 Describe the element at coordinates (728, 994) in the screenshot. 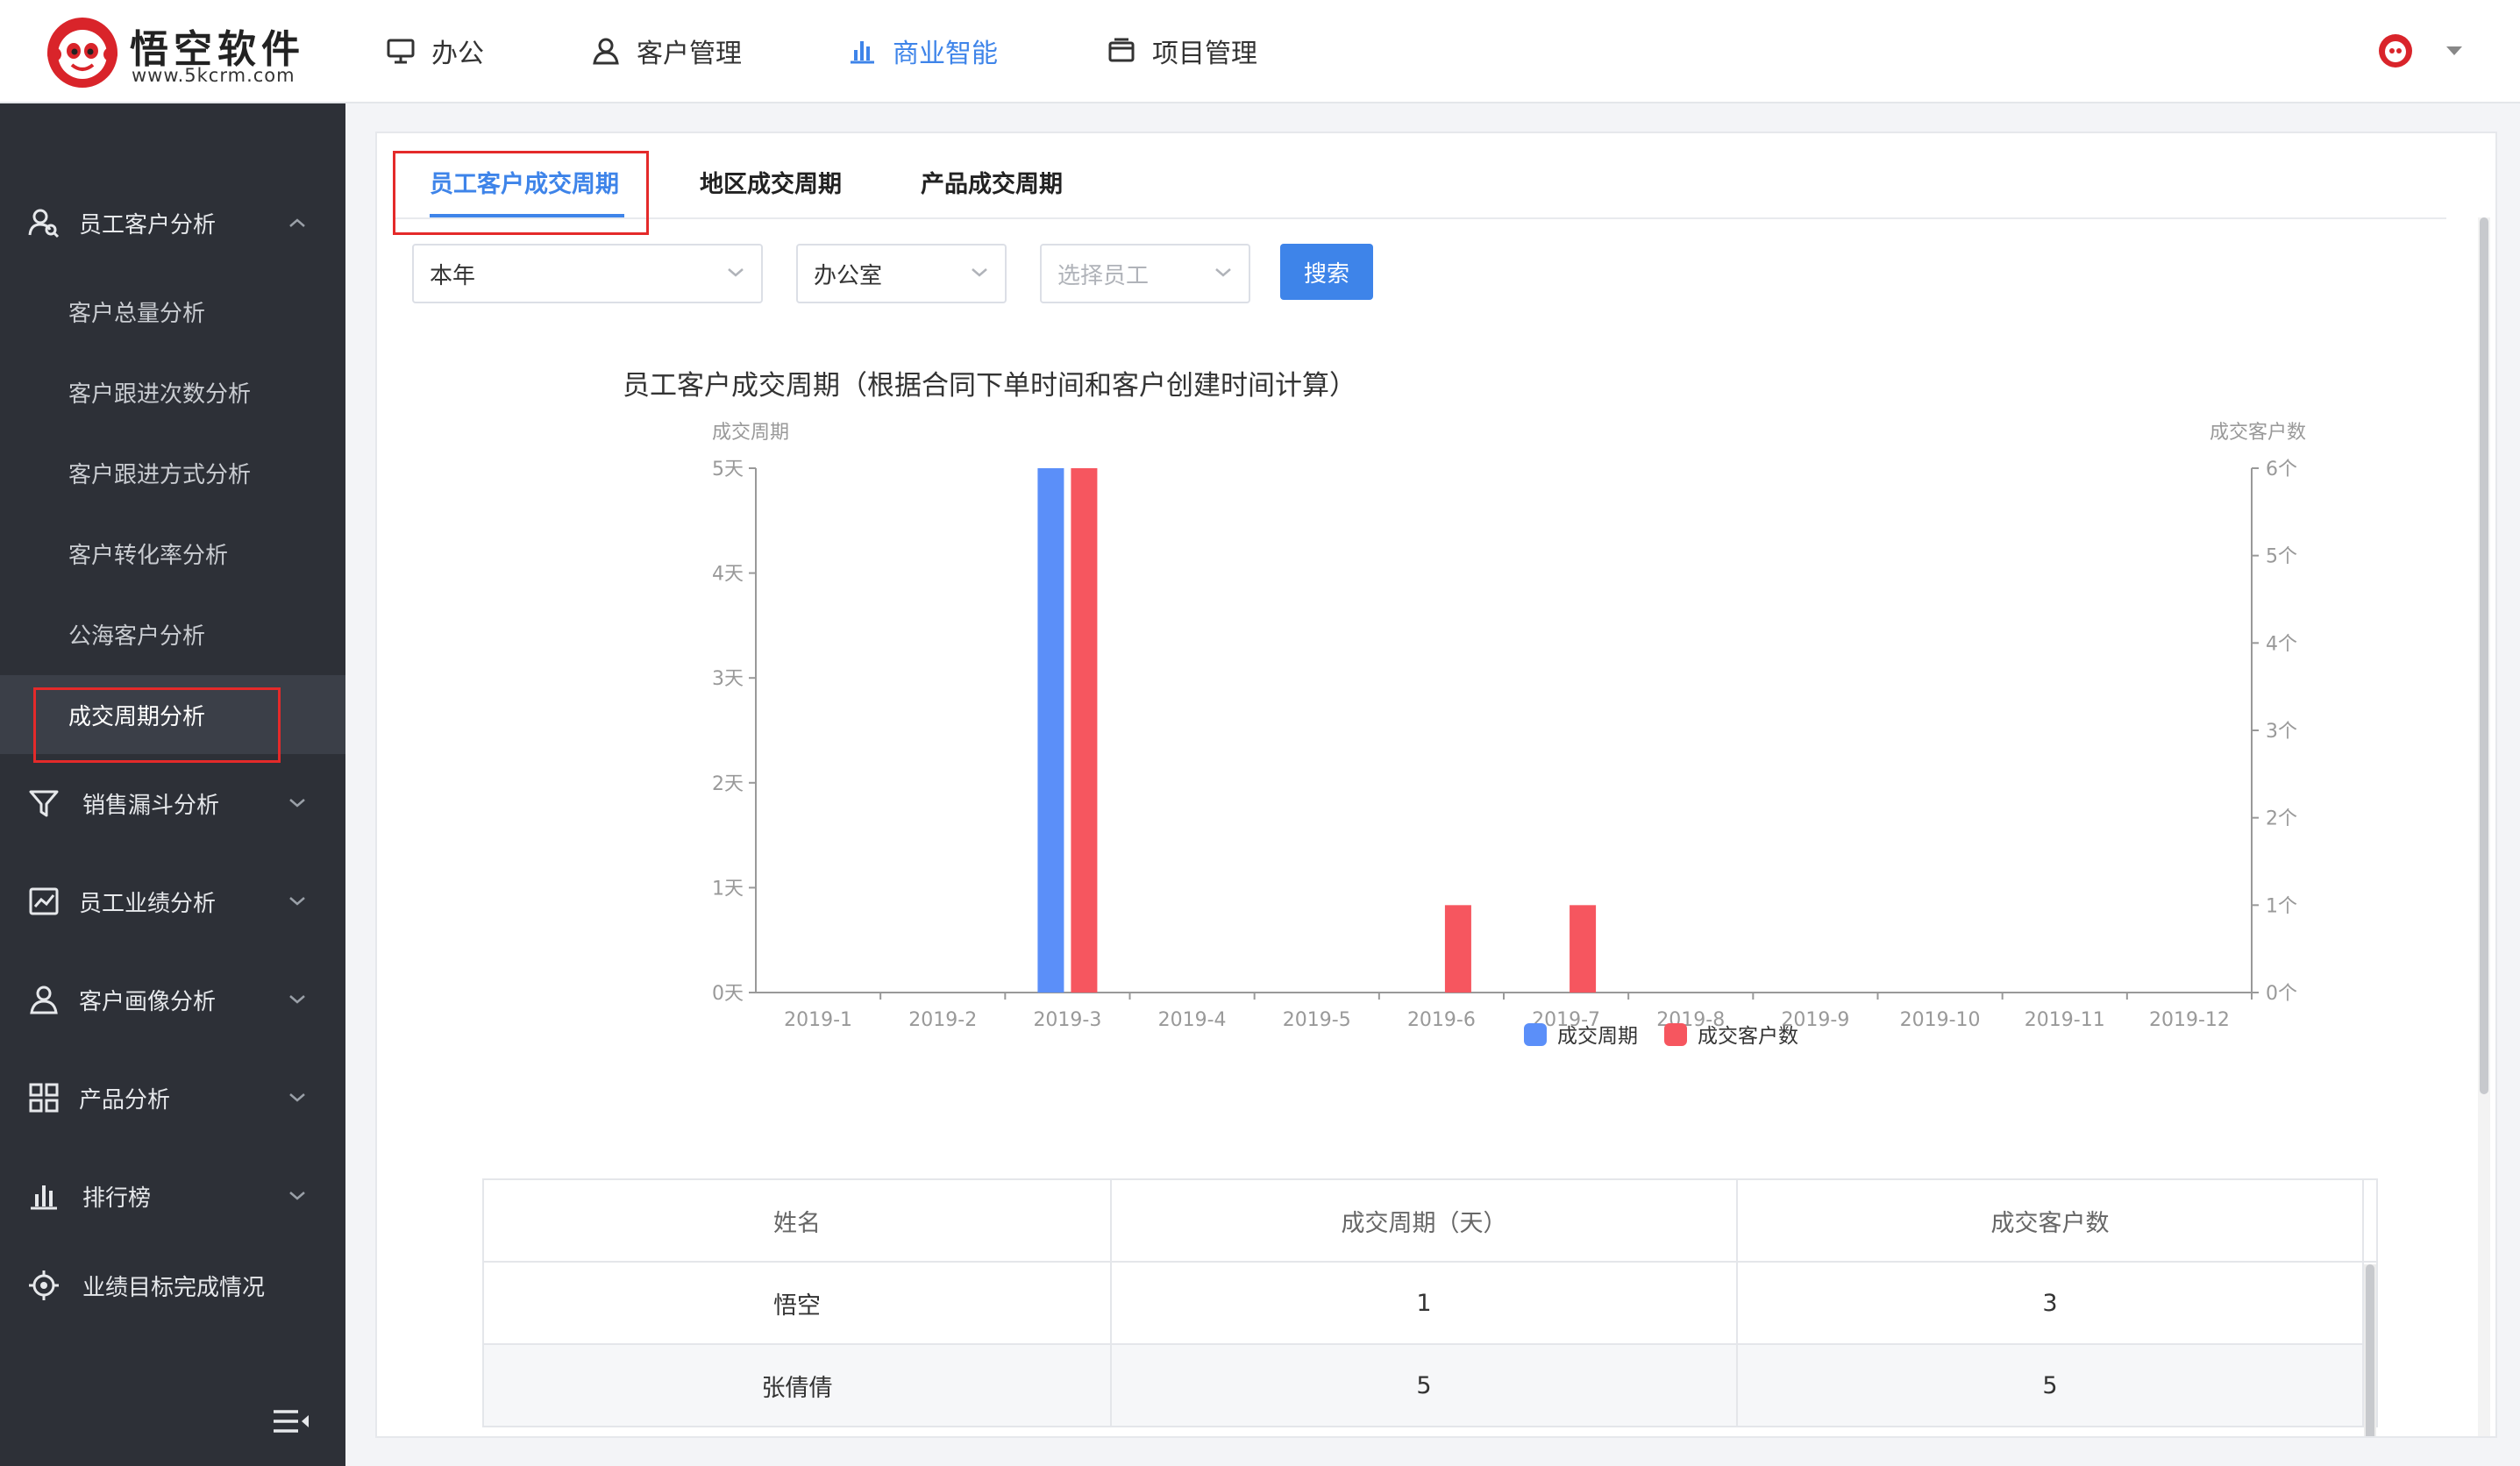

I see `left-tick-label: 0天` at that location.